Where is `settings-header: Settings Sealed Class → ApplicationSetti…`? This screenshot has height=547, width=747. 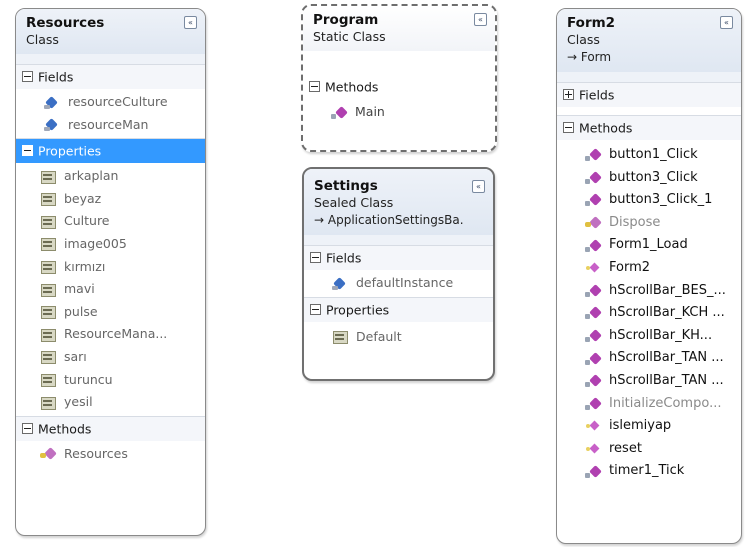
settings-header: Settings Sealed Class → ApplicationSetti… is located at coordinates (398, 202).